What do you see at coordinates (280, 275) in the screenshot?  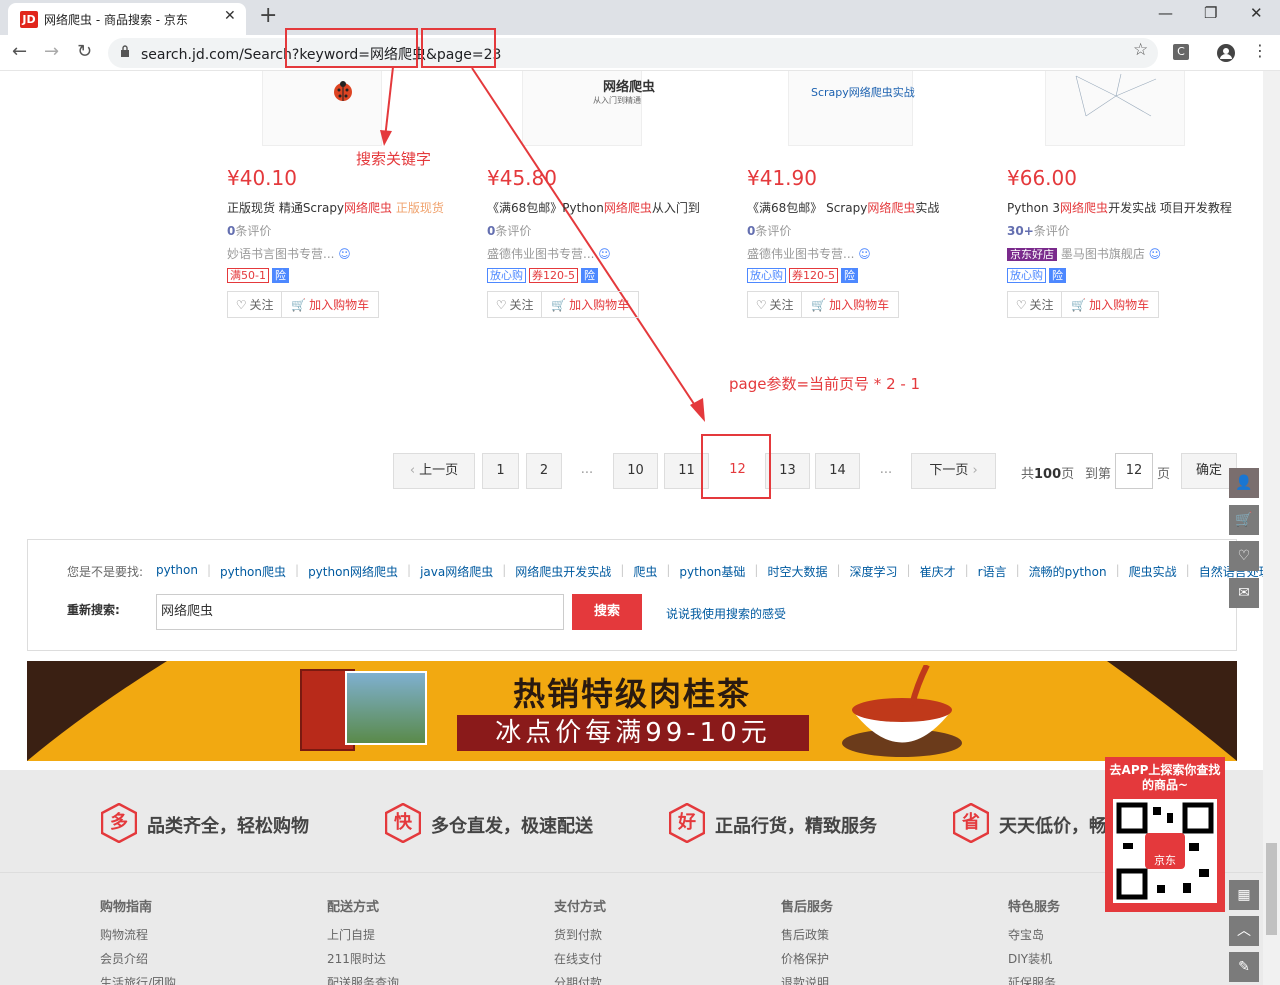 I see `insurance-tag: 险` at bounding box center [280, 275].